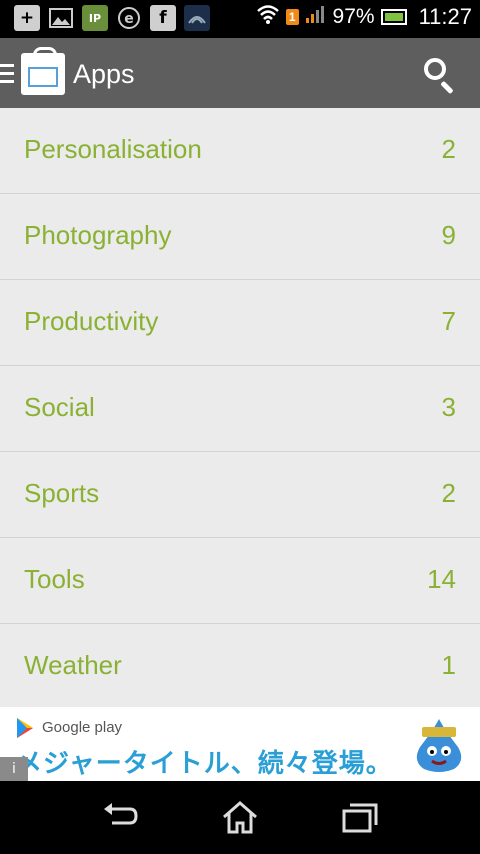 The width and height of the screenshot is (480, 854). Describe the element at coordinates (353, 16) in the screenshot. I see `battery-percent: 97%` at that location.